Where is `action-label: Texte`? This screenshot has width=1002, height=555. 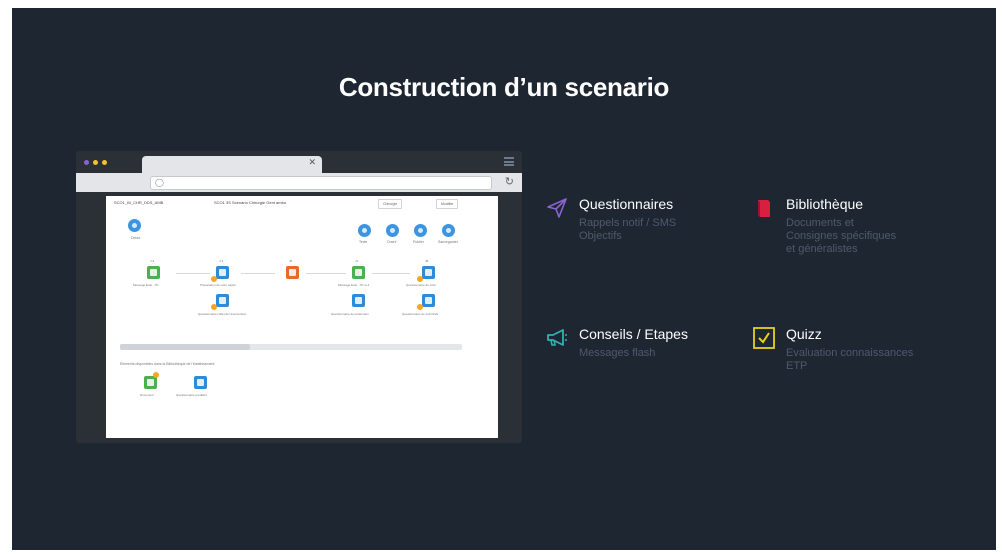 action-label: Texte is located at coordinates (363, 242).